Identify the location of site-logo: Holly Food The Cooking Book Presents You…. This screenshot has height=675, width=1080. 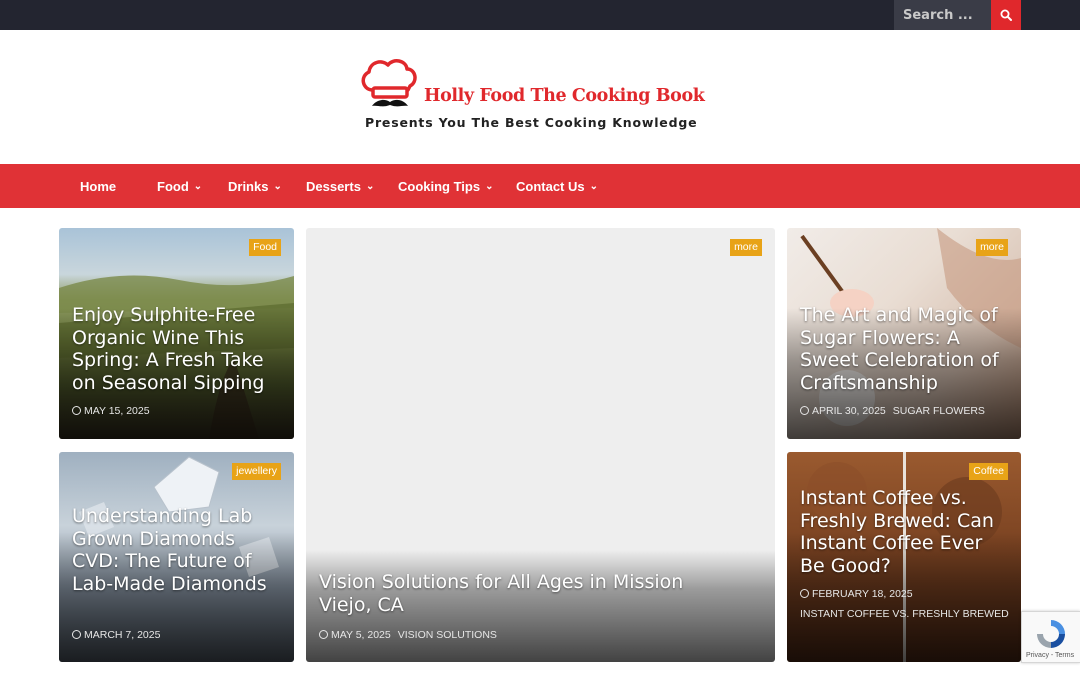
(538, 94).